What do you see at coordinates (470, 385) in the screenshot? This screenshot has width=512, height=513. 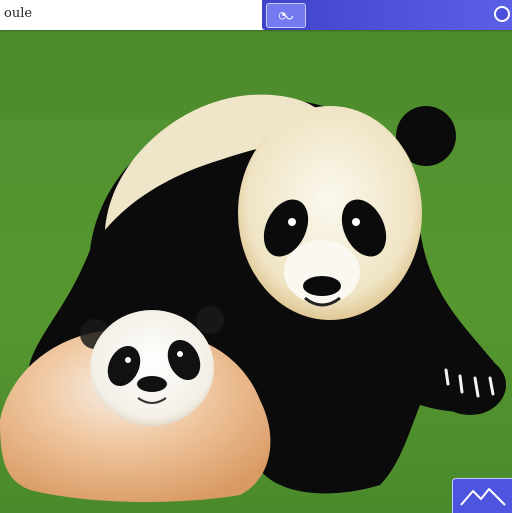 I see `adult-panda-paw` at bounding box center [470, 385].